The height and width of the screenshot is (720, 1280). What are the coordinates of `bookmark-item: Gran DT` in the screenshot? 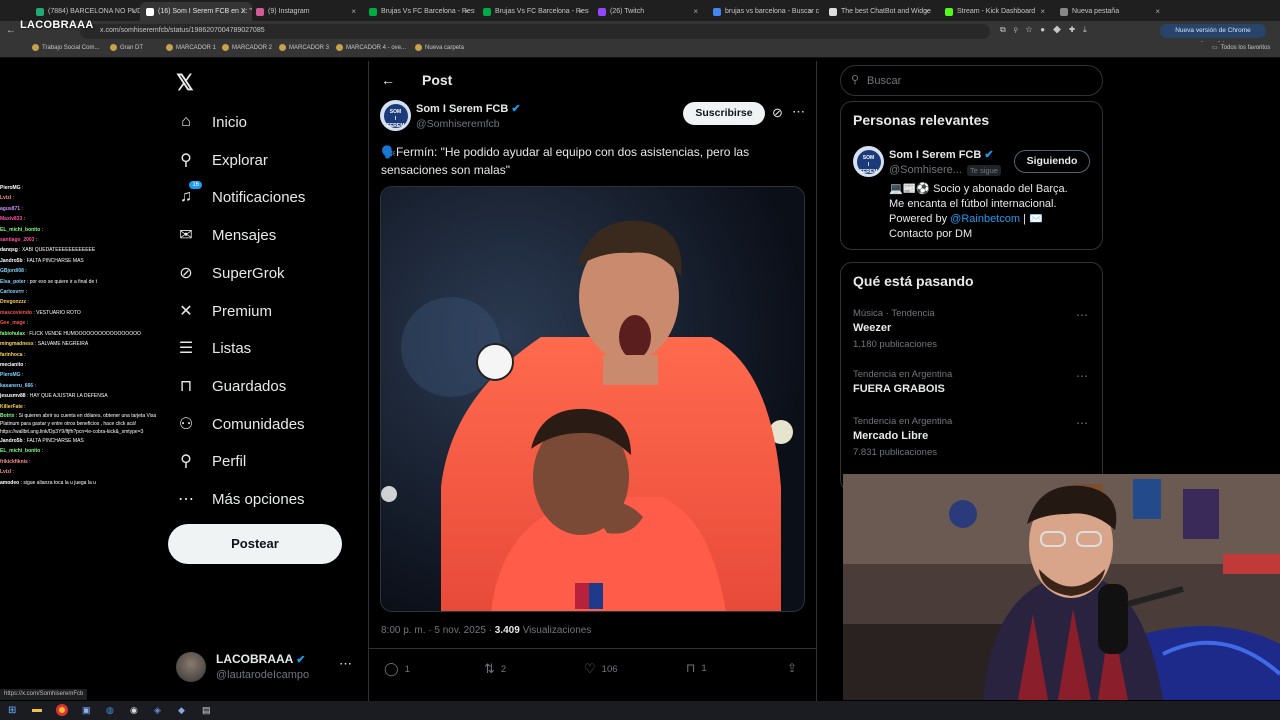 It's located at (126, 47).